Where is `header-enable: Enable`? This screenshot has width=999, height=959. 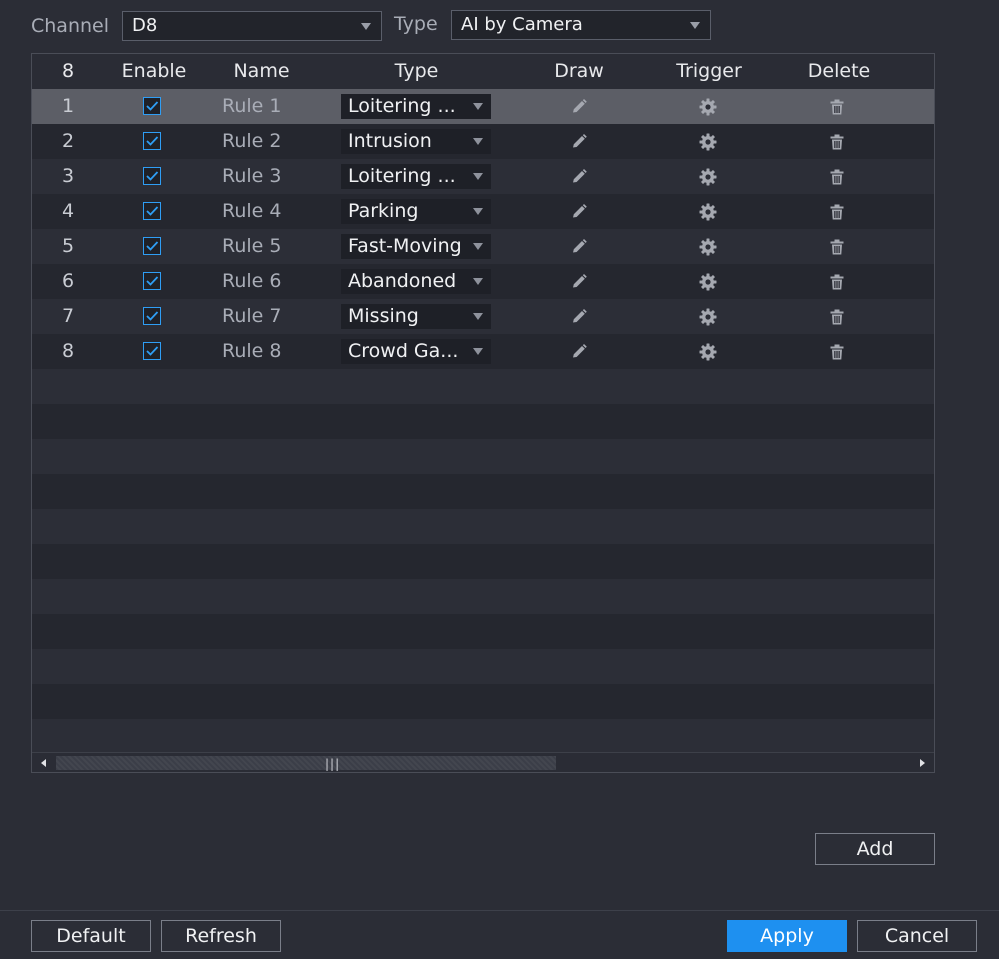
header-enable: Enable is located at coordinates (154, 71).